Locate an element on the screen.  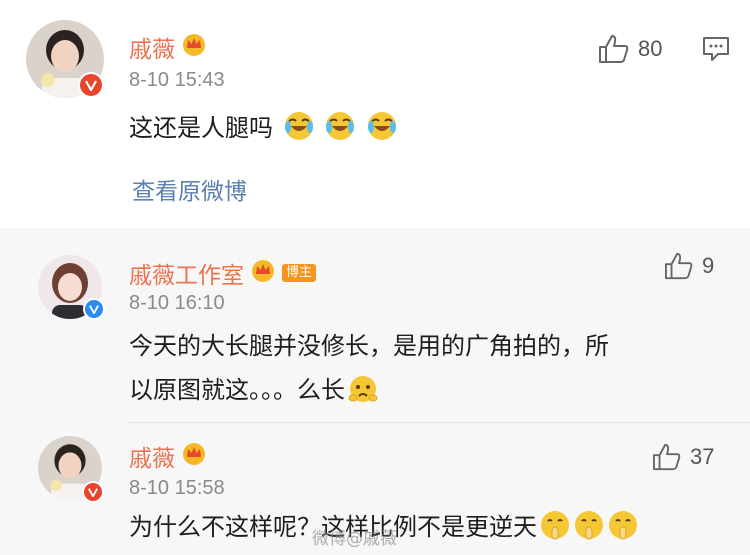
username: 戚薇工作室 博主 is located at coordinates (223, 273).